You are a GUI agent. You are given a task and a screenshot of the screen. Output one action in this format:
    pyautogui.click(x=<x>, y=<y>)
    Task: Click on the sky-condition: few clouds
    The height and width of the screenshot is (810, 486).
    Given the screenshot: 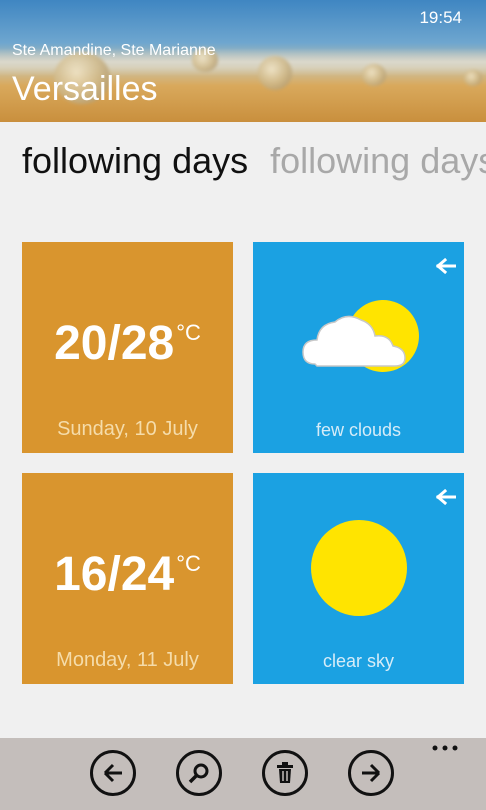 What is the action you would take?
    pyautogui.click(x=358, y=430)
    